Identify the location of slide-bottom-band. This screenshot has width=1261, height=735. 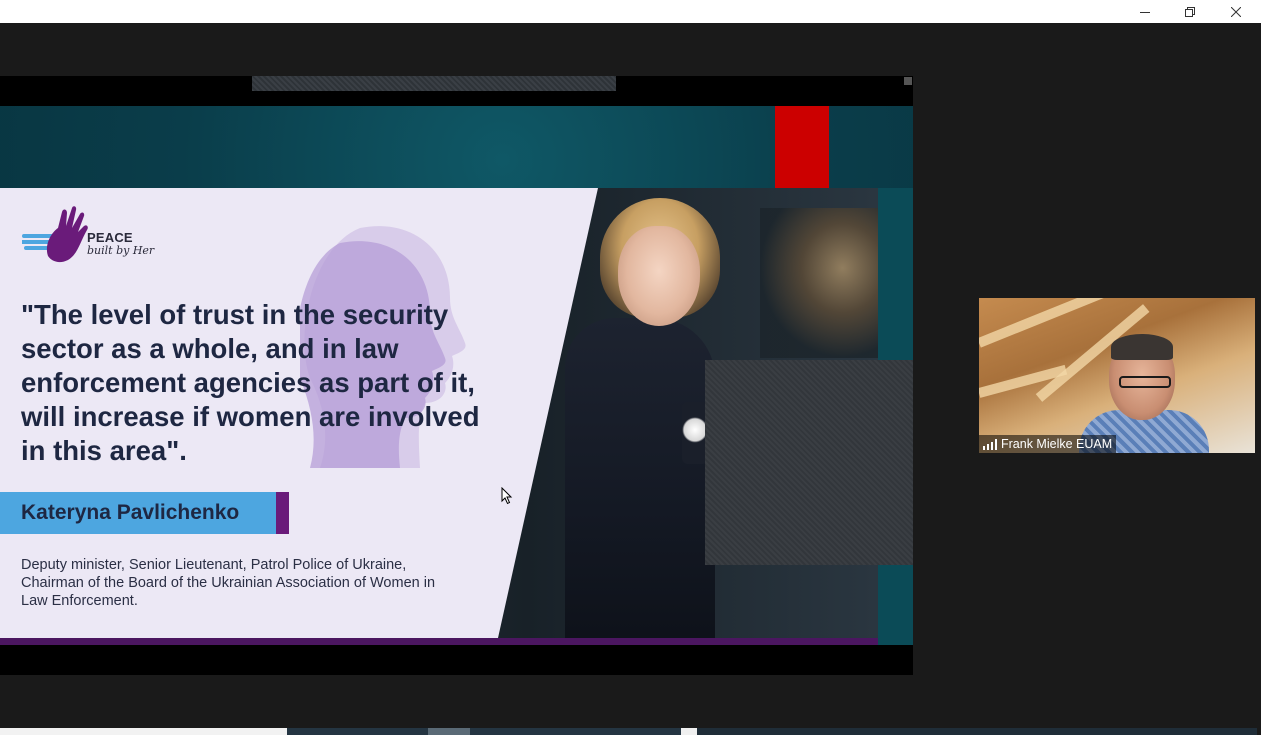
(439, 641).